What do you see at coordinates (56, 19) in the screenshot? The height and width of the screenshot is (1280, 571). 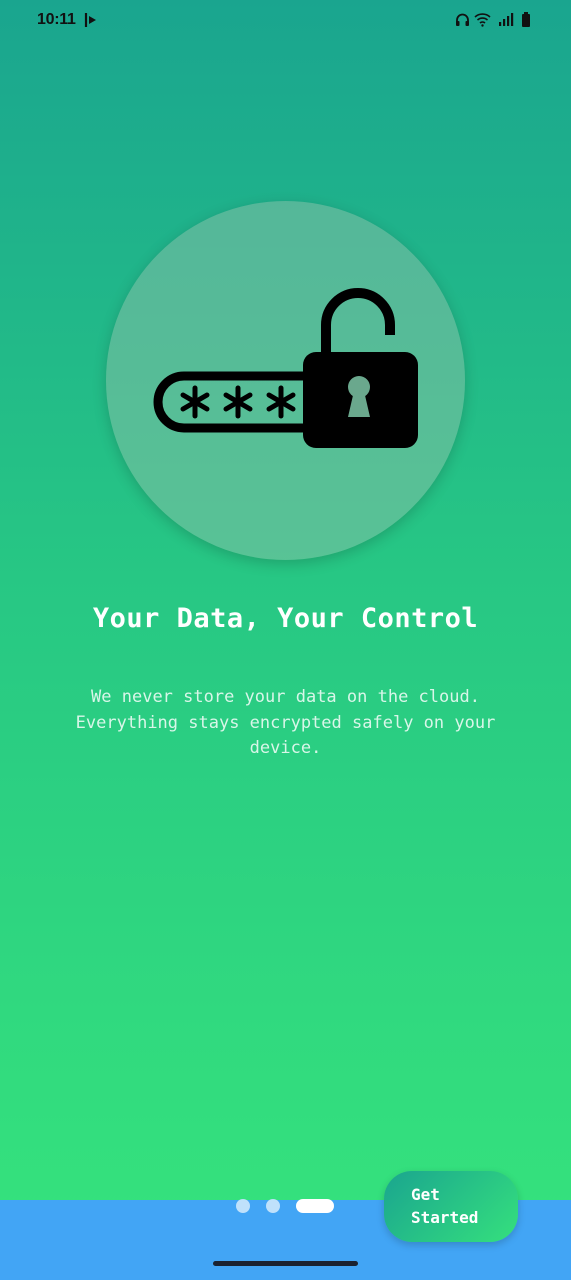 I see `status-time: 10:11` at bounding box center [56, 19].